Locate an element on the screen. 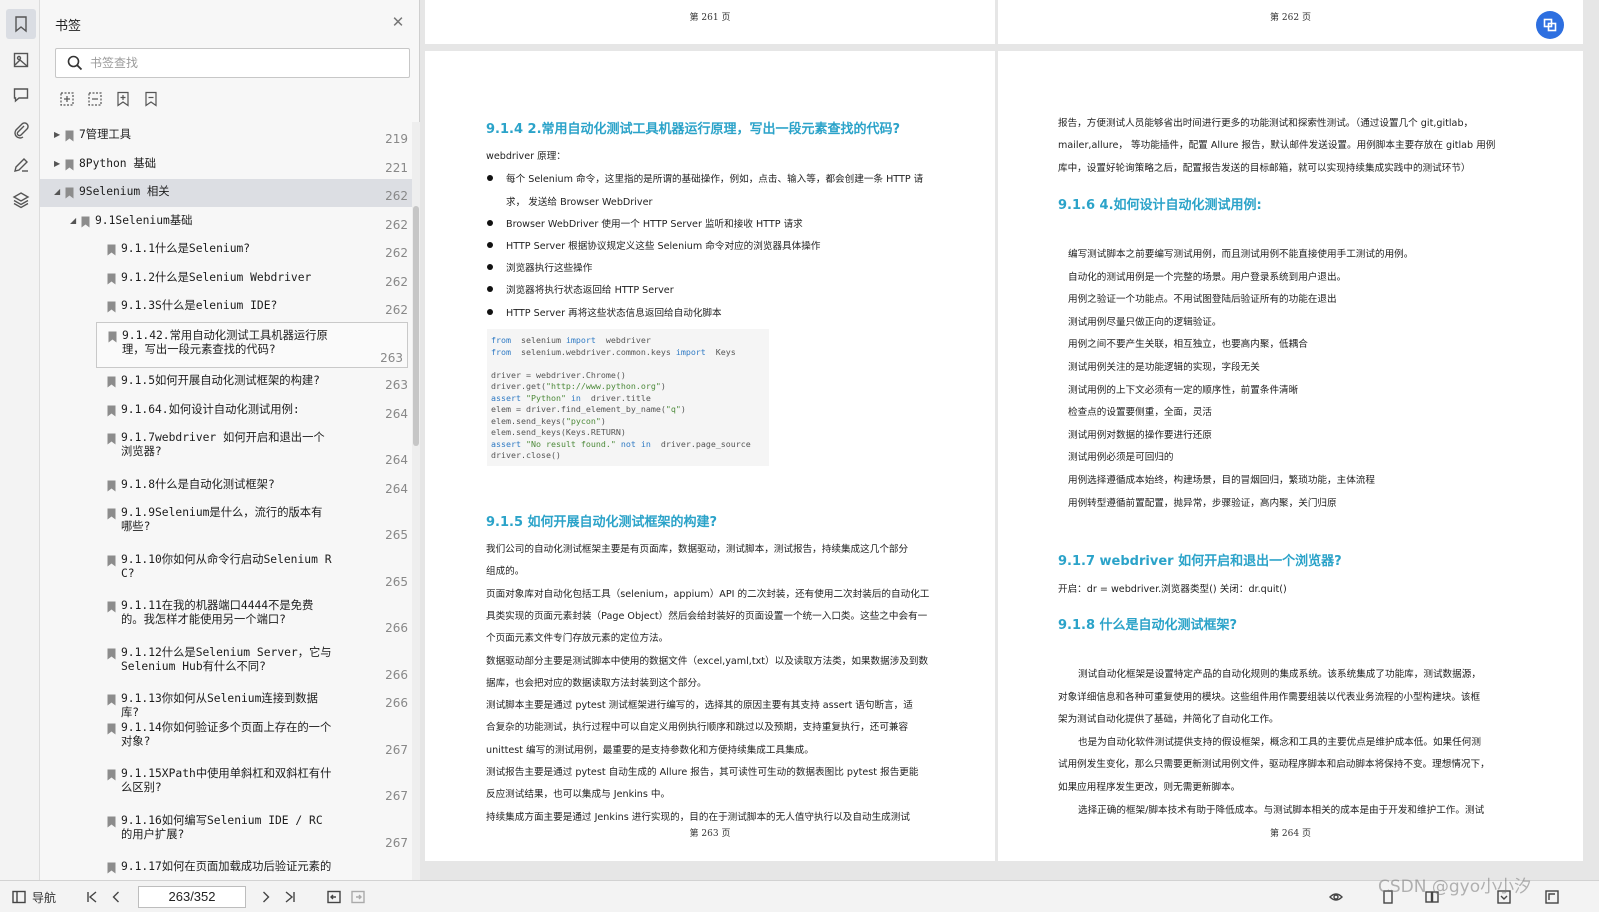 The image size is (1599, 912). page-number-input: 263/352 is located at coordinates (192, 897).